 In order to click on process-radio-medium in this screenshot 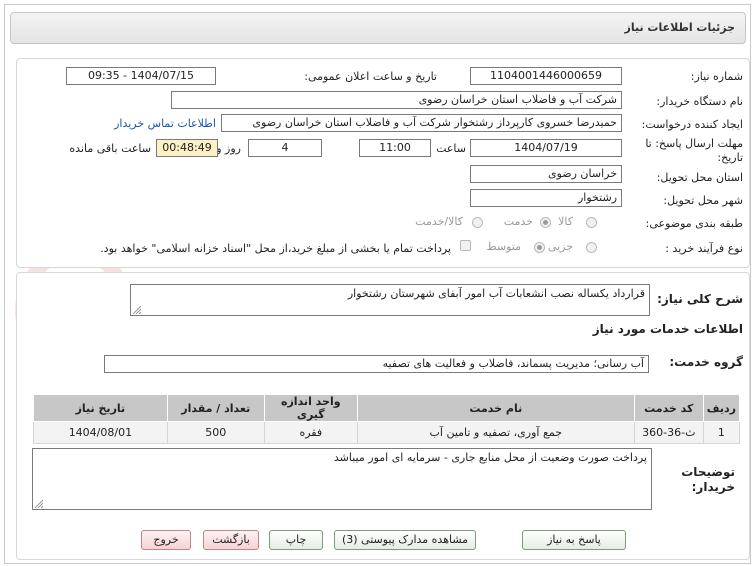, I will do `click(539, 247)`.